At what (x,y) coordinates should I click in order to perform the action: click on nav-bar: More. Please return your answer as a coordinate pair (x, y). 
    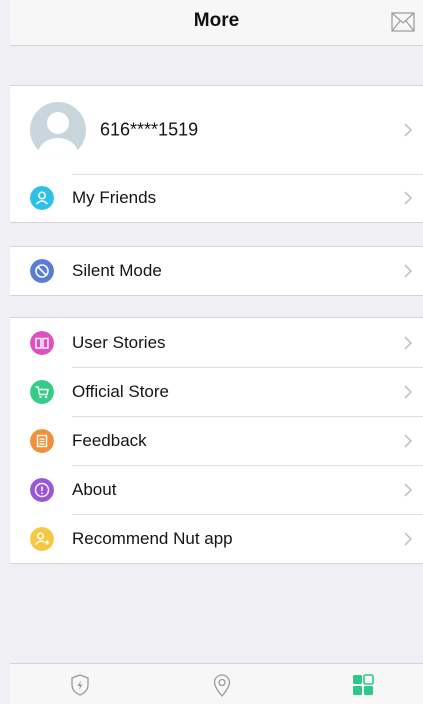
    Looking at the image, I should click on (216, 23).